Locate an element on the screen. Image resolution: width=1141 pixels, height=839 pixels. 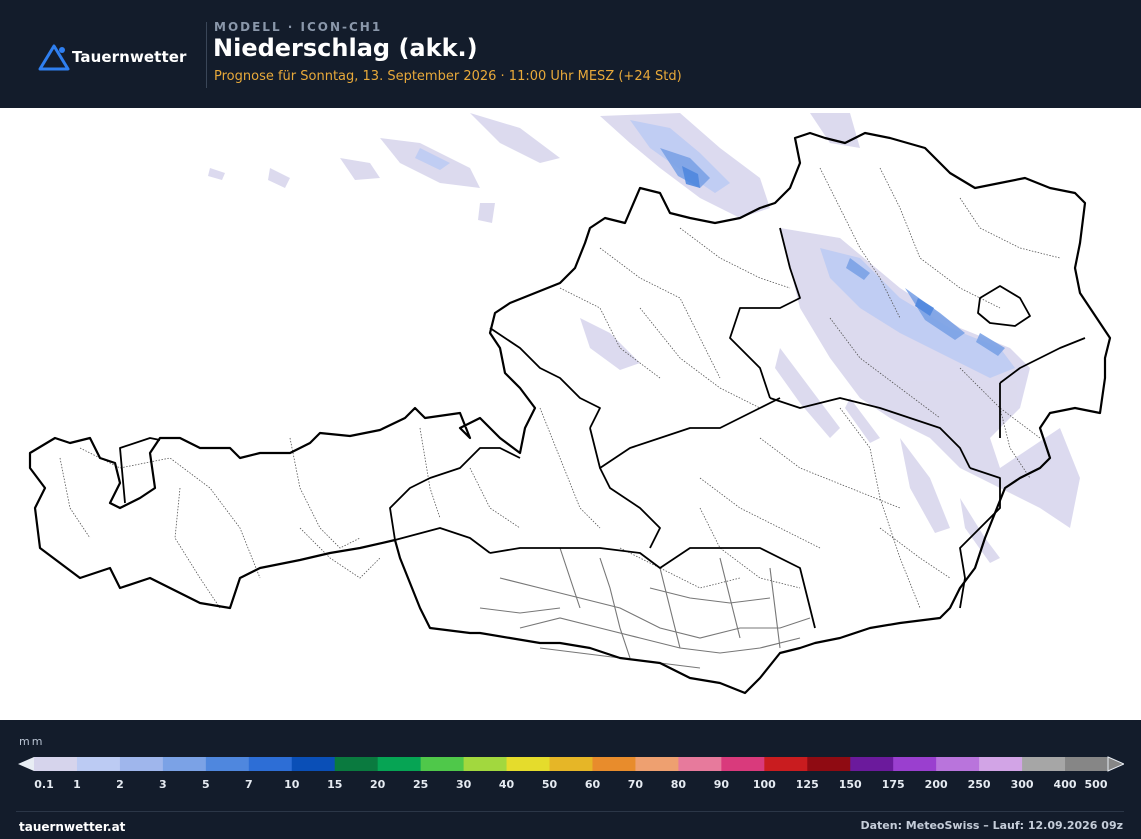
scale-tick-label: 15 is located at coordinates (335, 784).